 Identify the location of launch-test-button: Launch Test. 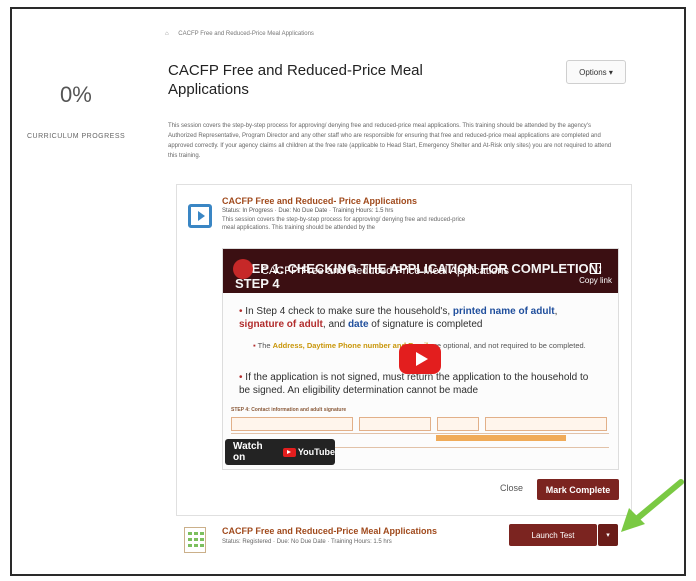
(553, 535).